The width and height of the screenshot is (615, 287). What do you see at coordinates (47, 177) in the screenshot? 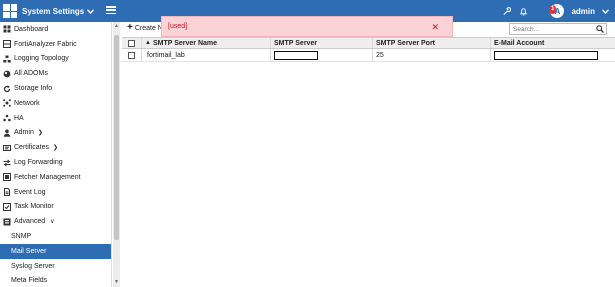
I see `sidebar-item-label: Fetcher Management` at bounding box center [47, 177].